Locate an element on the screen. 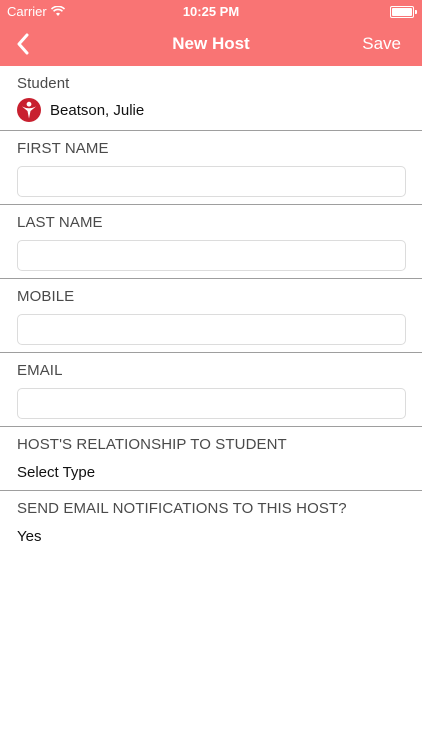 The width and height of the screenshot is (422, 750). status-time: 10:25 PM is located at coordinates (211, 11).